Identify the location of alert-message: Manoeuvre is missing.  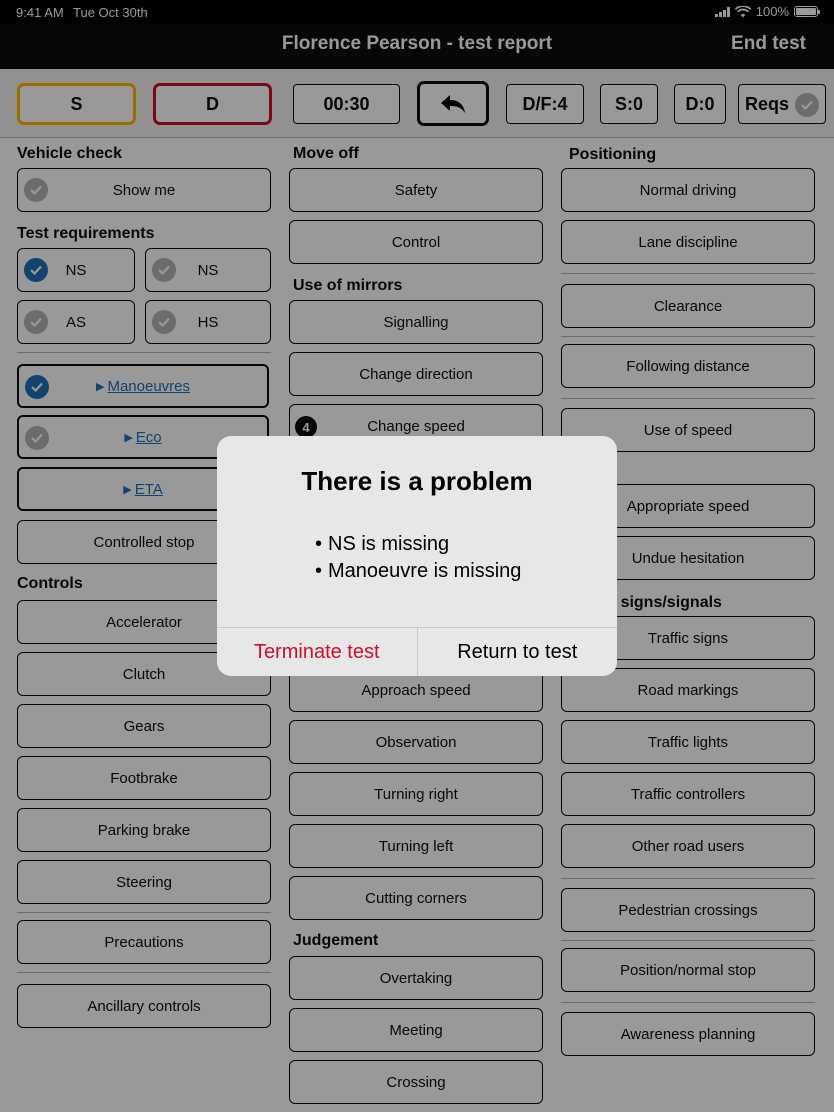
(418, 571).